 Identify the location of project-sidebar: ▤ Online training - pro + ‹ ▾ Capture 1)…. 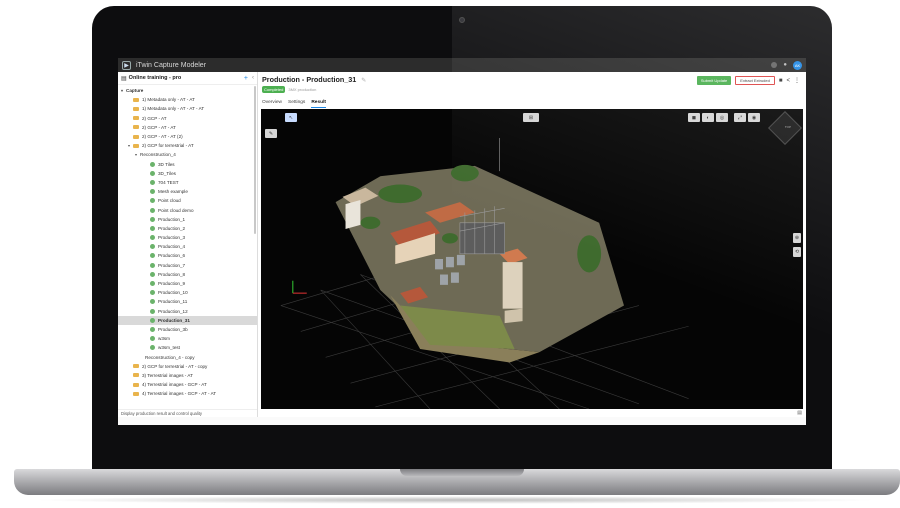
(188, 244).